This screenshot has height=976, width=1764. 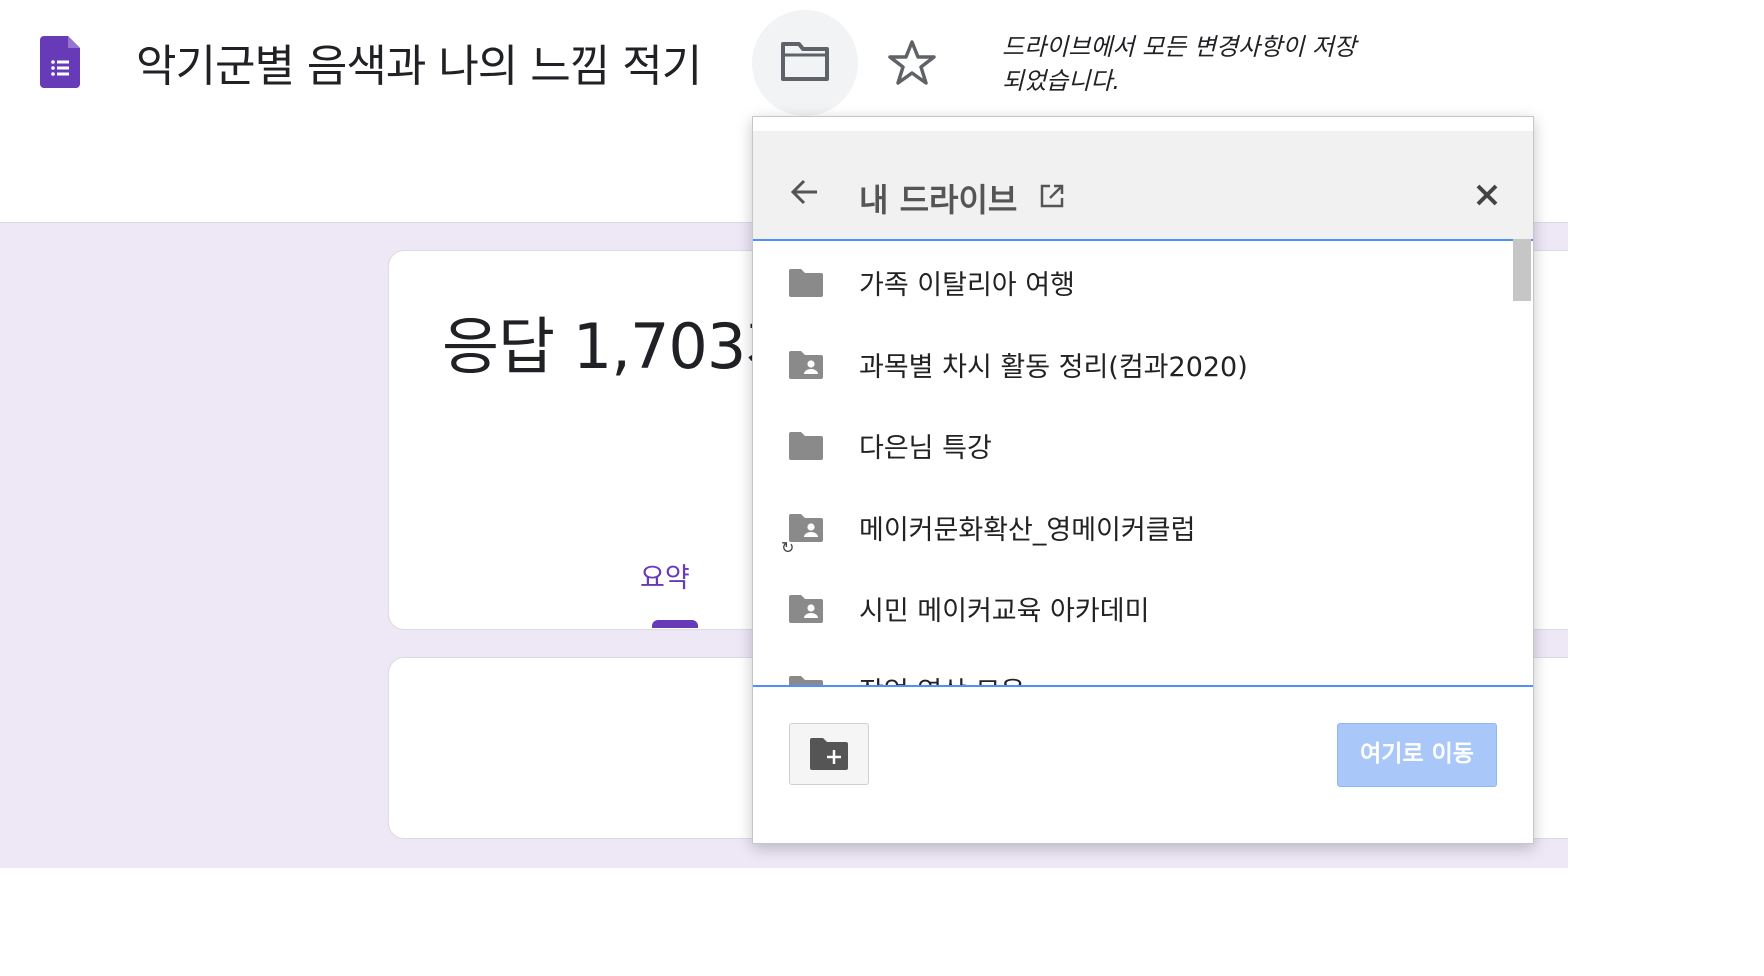 I want to click on move-here-button: 여기로 이동, so click(x=1417, y=755).